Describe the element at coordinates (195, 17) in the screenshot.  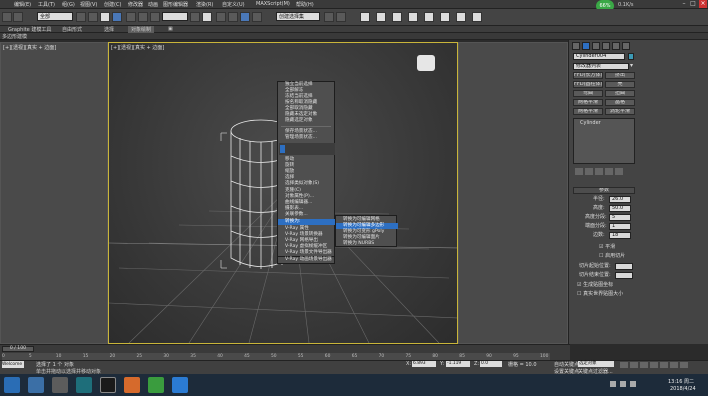
I see `pivot-center-icon` at that location.